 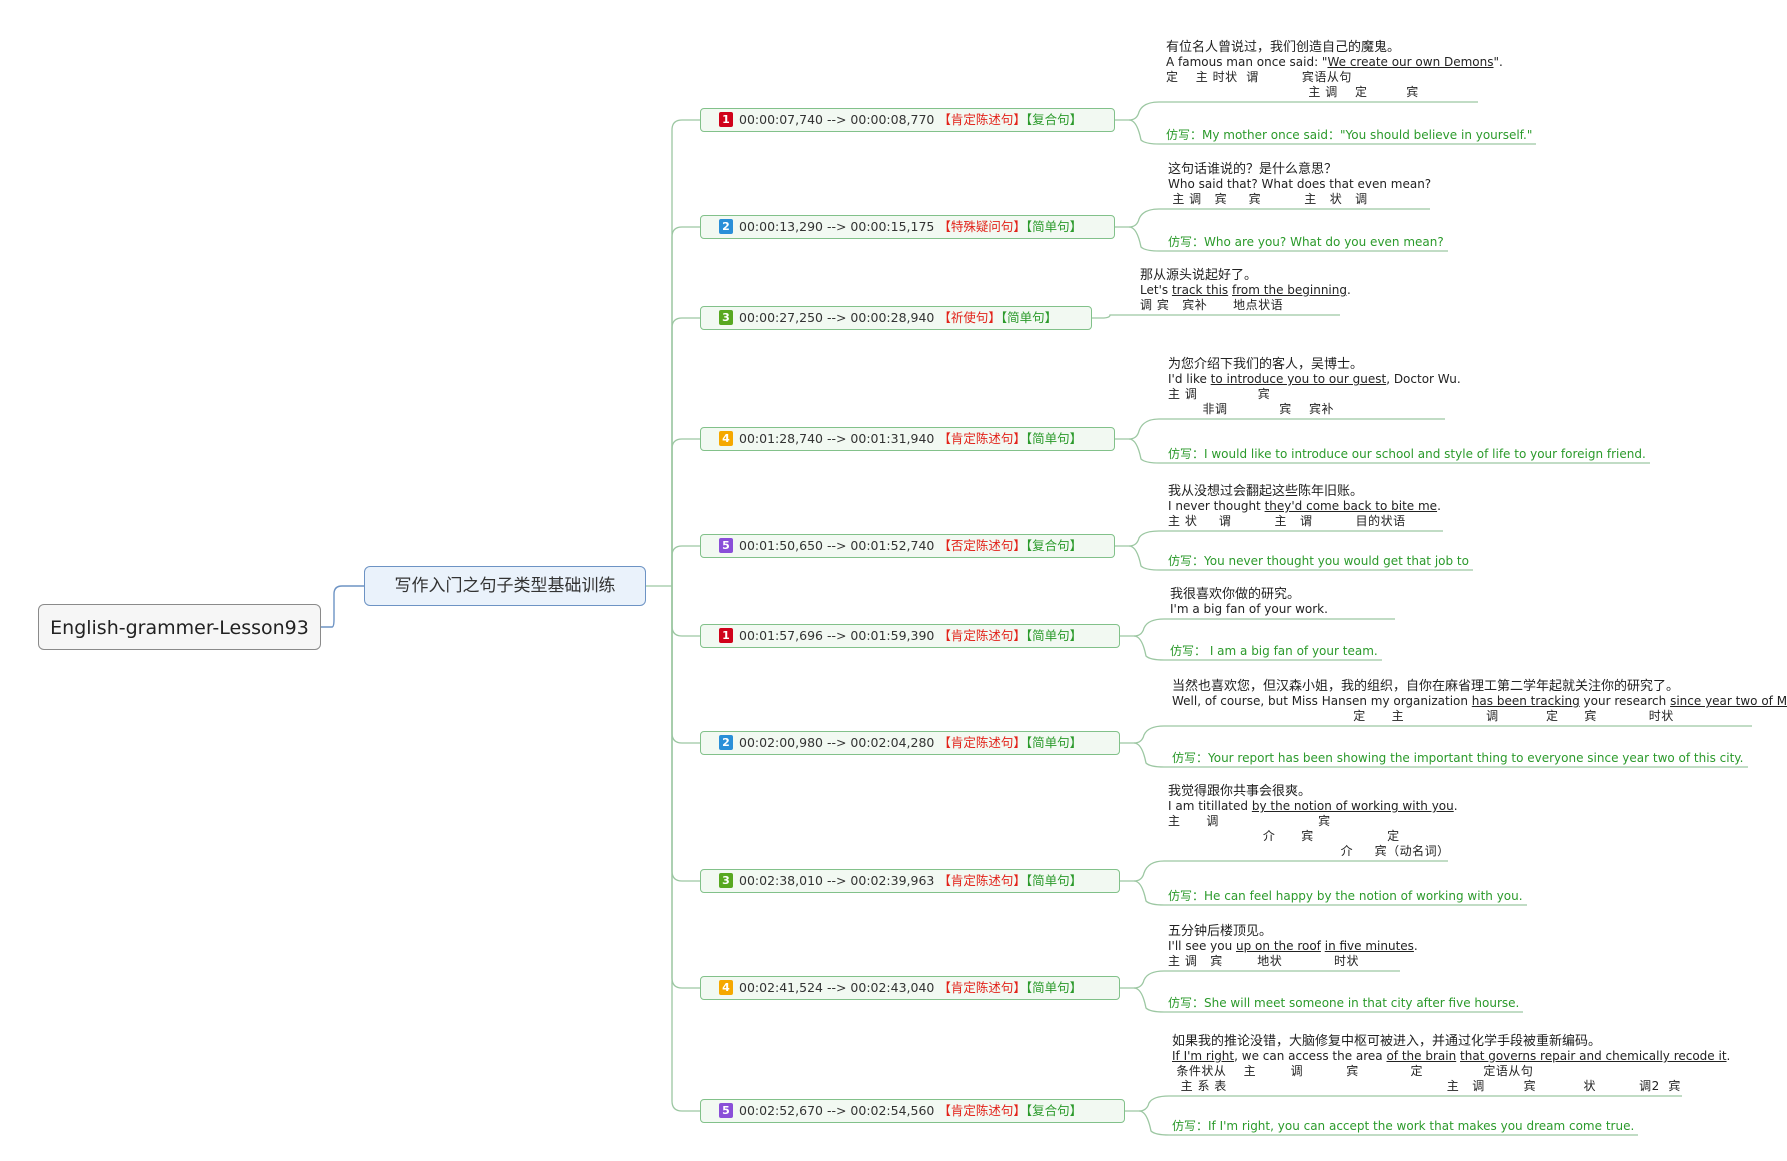 What do you see at coordinates (1266, 364) in the screenshot?
I see `chinese-sentence: 为您介绍下我们的客人，吴博士。` at bounding box center [1266, 364].